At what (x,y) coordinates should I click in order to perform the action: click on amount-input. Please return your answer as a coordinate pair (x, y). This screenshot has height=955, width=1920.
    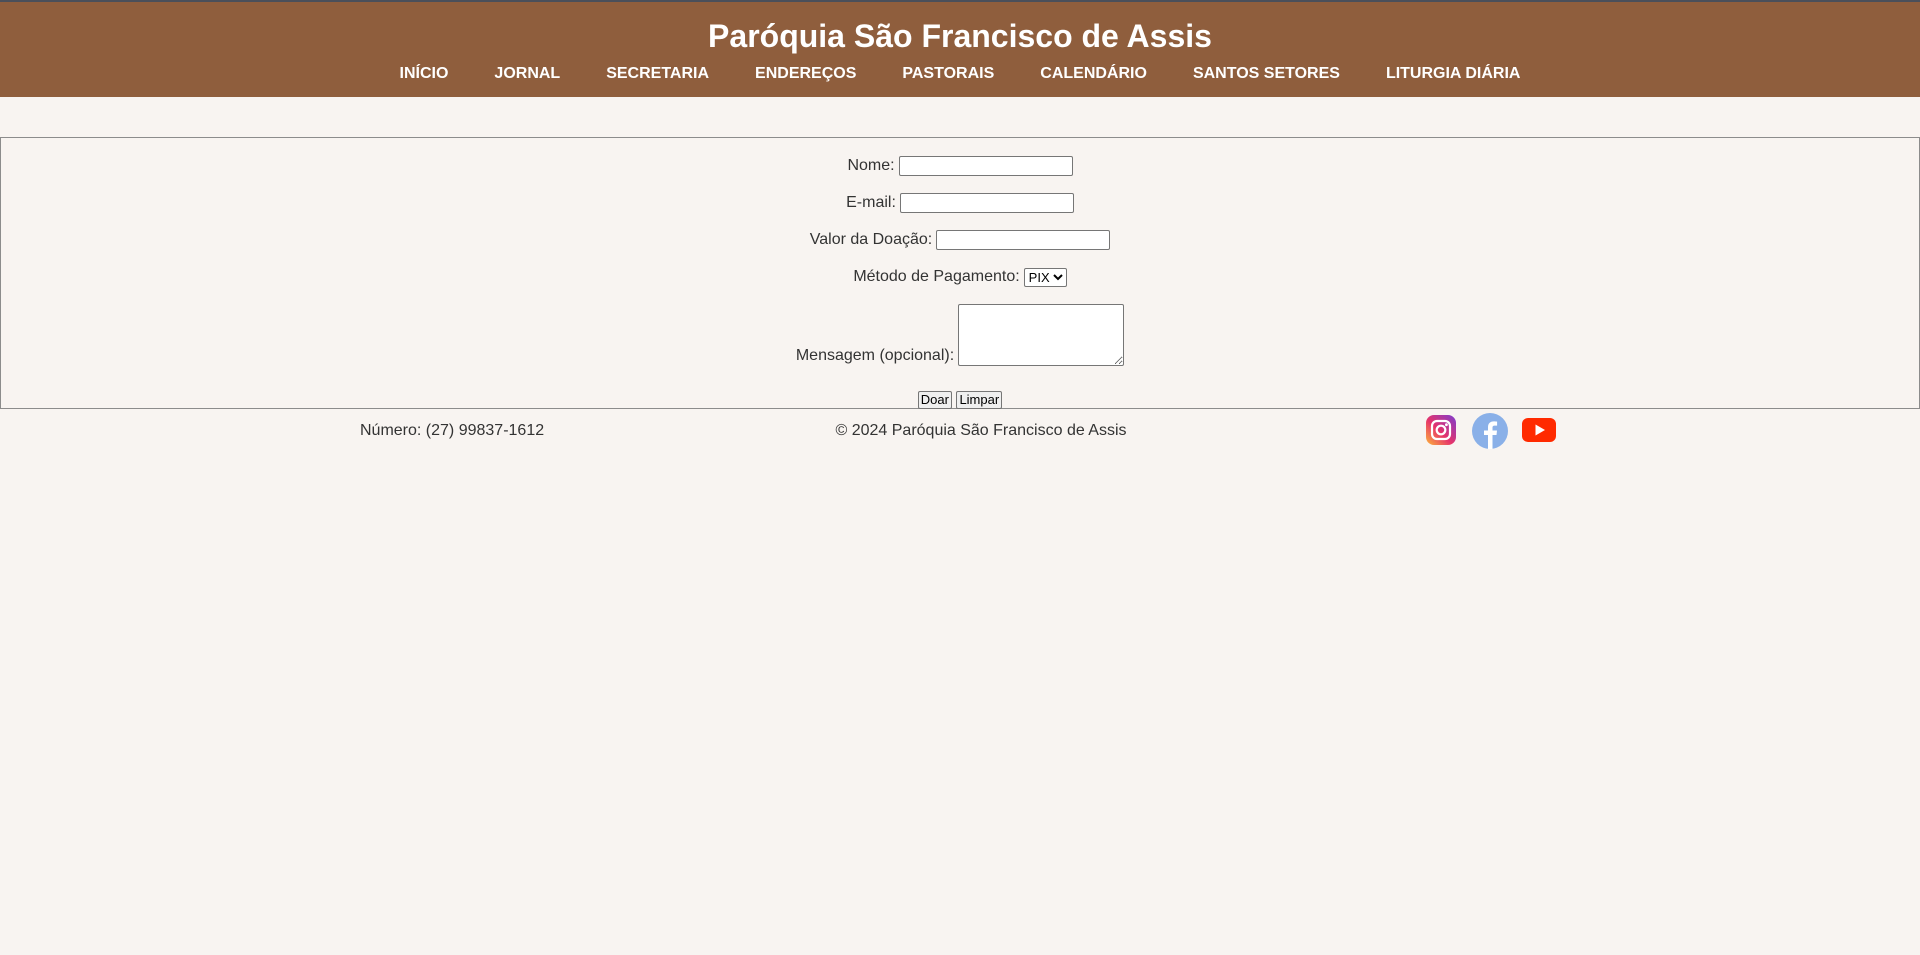
    Looking at the image, I should click on (1023, 240).